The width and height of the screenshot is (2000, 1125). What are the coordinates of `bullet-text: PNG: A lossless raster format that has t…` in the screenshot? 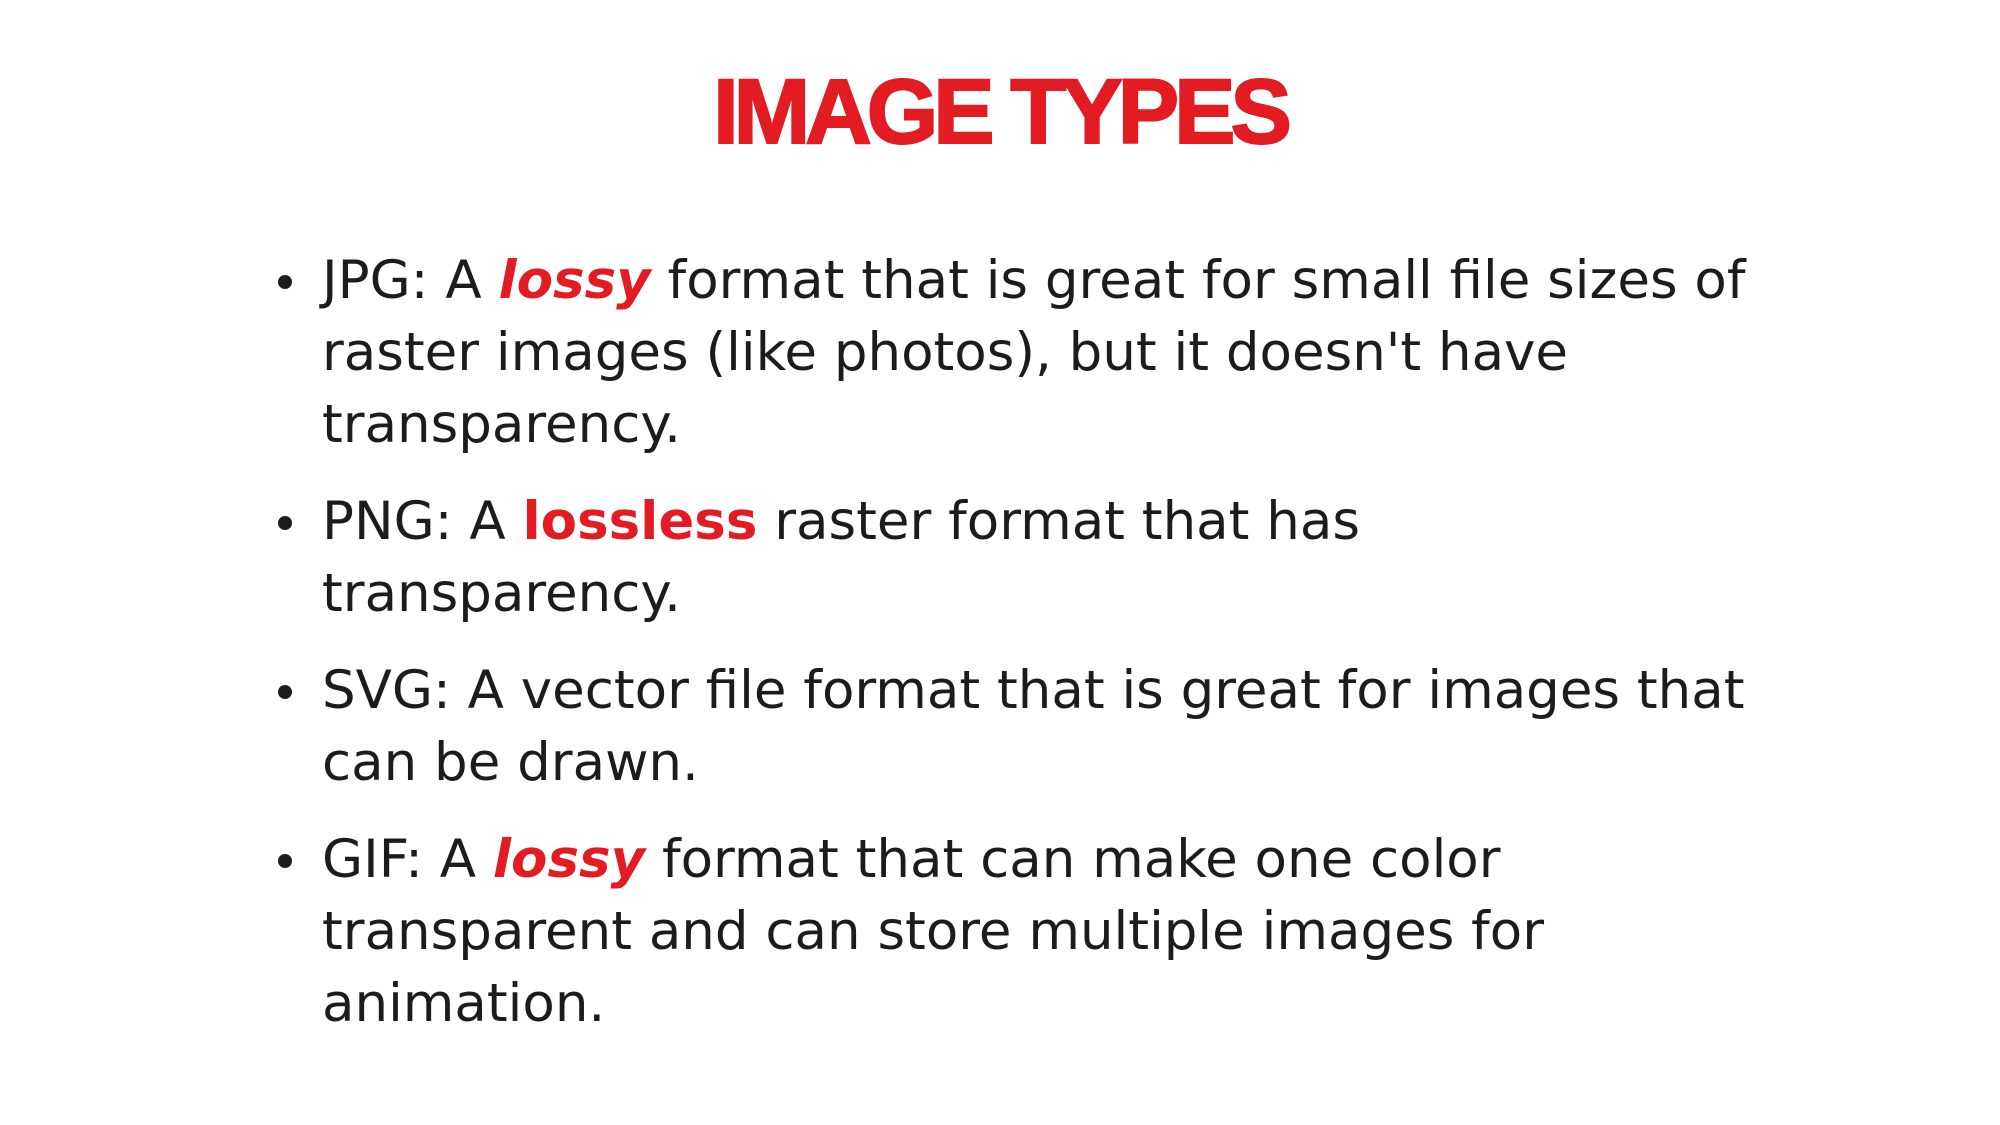 It's located at (842, 558).